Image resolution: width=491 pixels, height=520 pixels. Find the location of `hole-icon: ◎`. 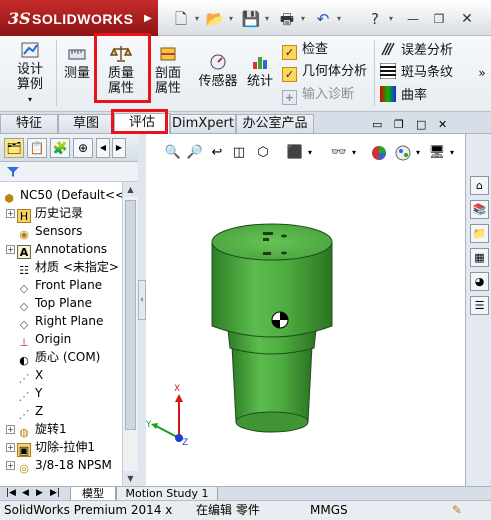

hole-icon: ◎ is located at coordinates (24, 468).